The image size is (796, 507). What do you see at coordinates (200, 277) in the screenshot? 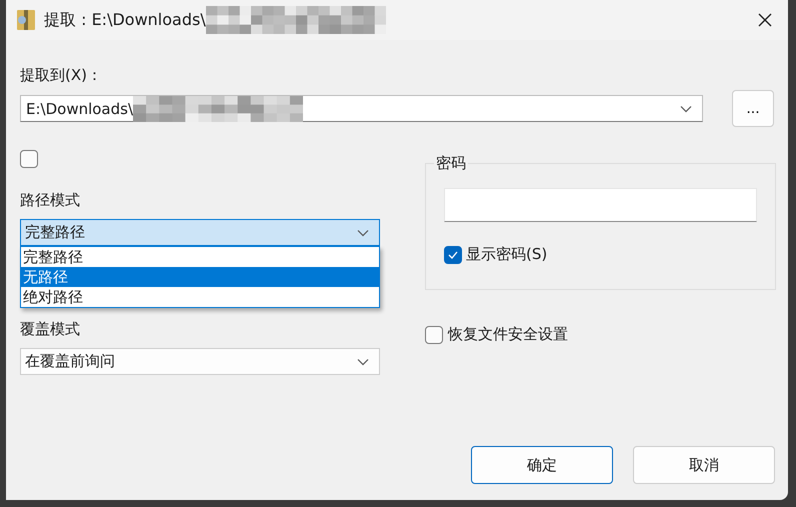
I see `dropdown-option: 无路径` at bounding box center [200, 277].